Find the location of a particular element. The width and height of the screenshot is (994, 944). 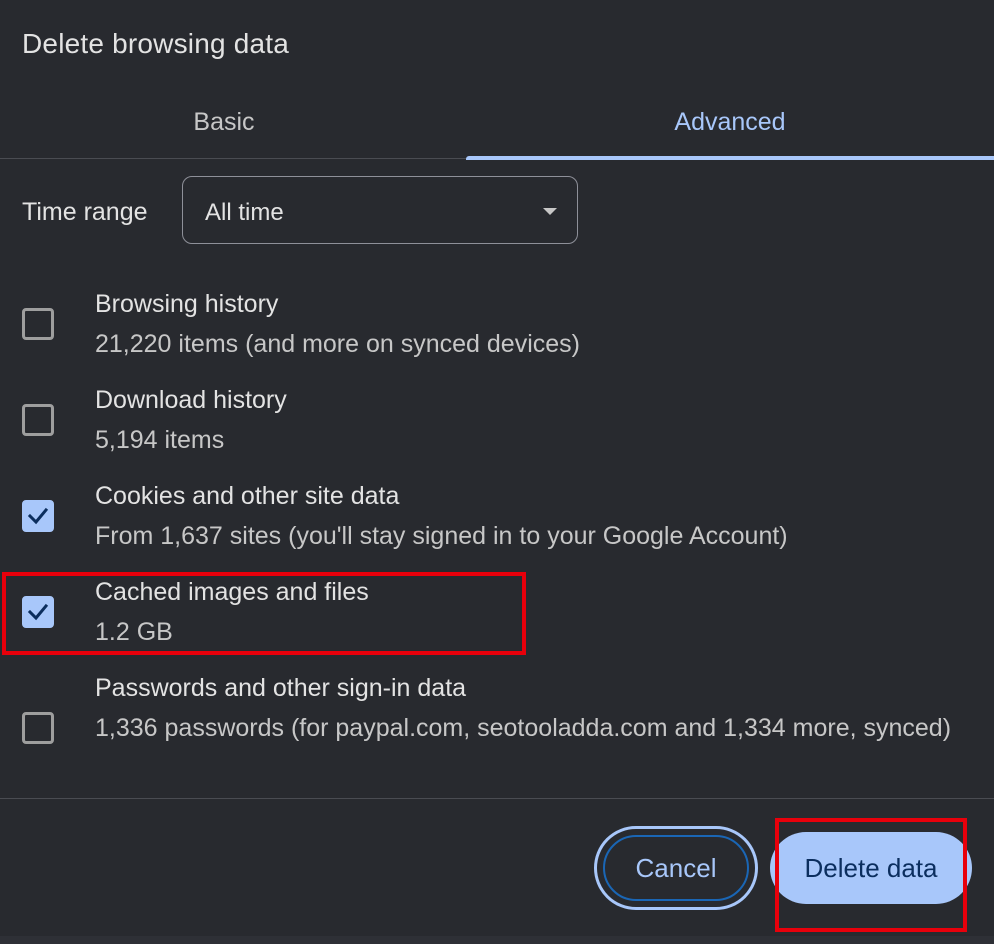

item-title: Cookies and other site data is located at coordinates (247, 496).